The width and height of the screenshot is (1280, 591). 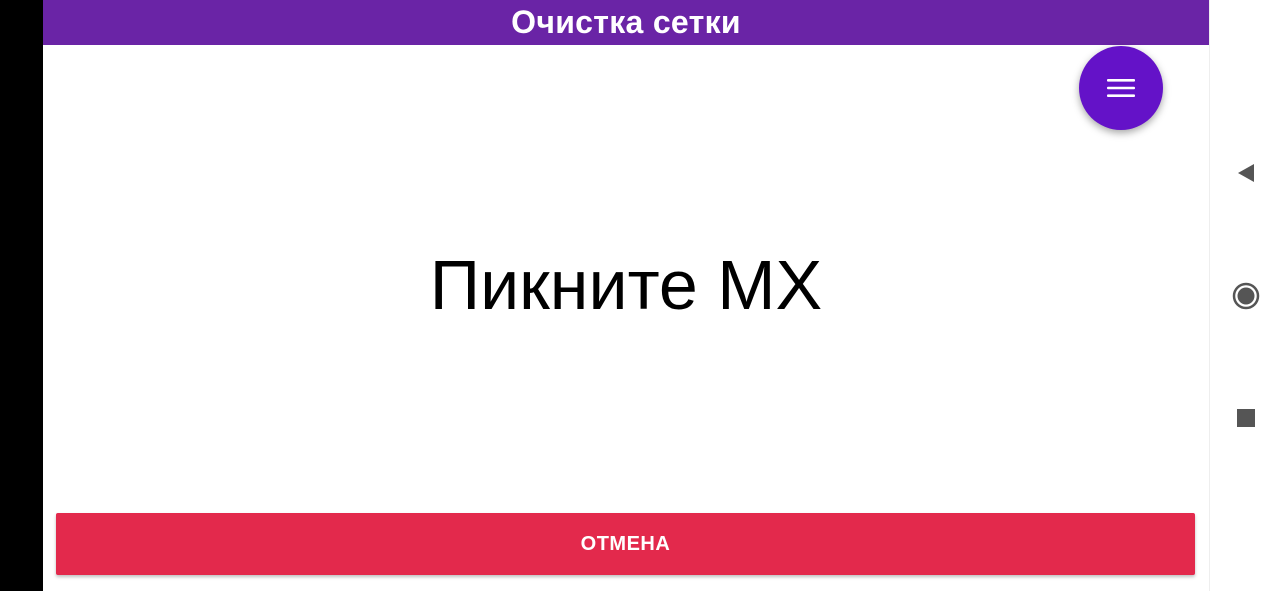 What do you see at coordinates (625, 544) in the screenshot?
I see `cancel-button: ОТМЕНА` at bounding box center [625, 544].